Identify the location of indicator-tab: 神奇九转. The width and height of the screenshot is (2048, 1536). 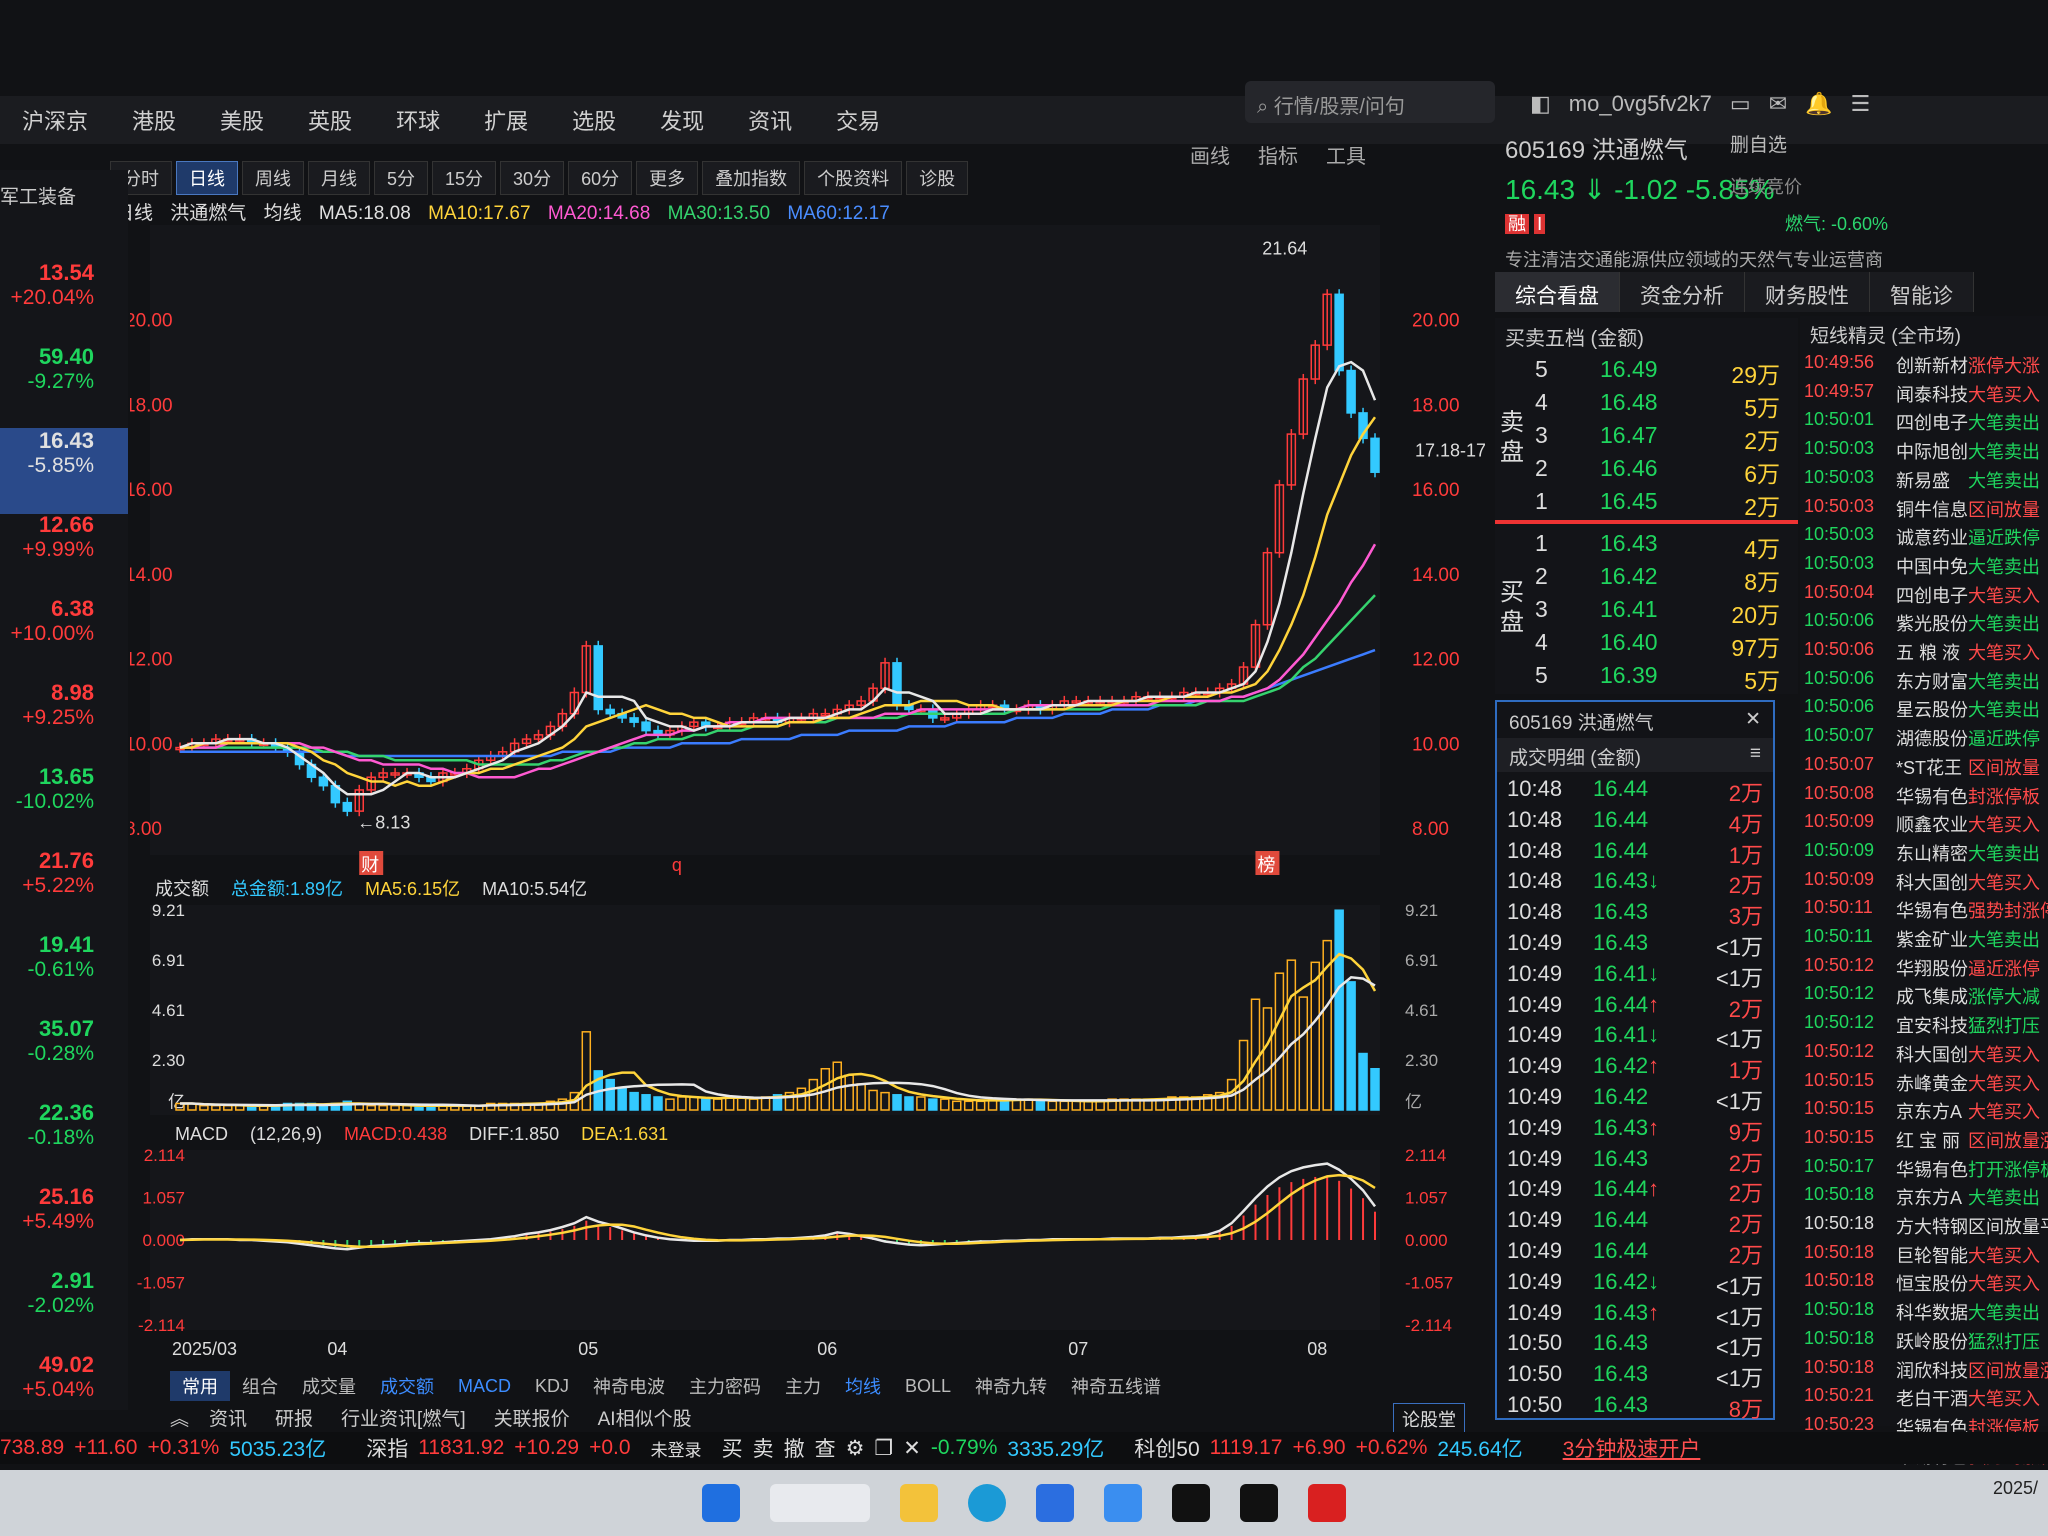
(1011, 1386).